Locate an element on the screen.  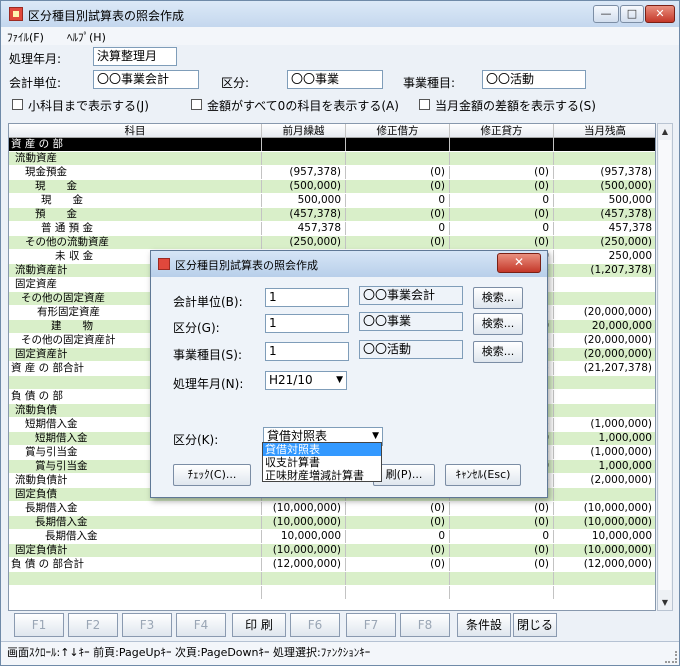
table-row: 現 金 (500,000) (0) (0) (500,000) is located at coordinates (332, 186).